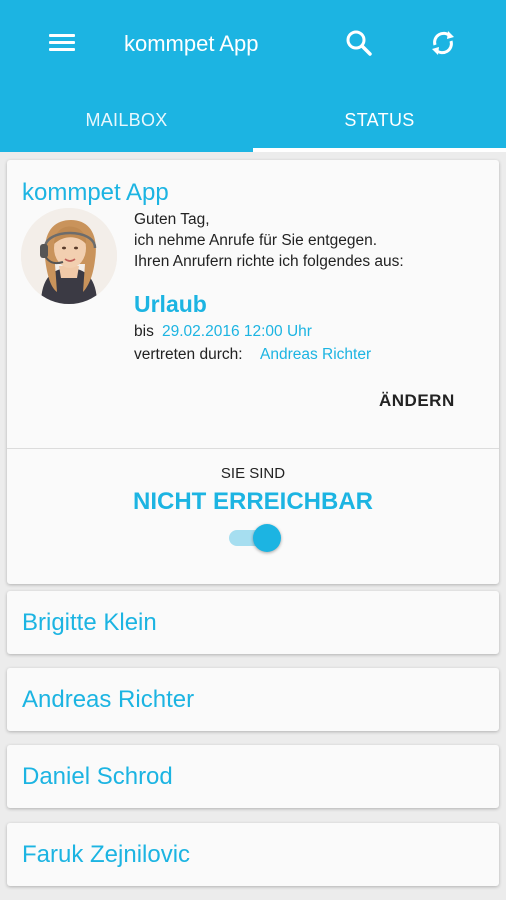  Describe the element at coordinates (267, 538) in the screenshot. I see `toggle-thumb` at that location.